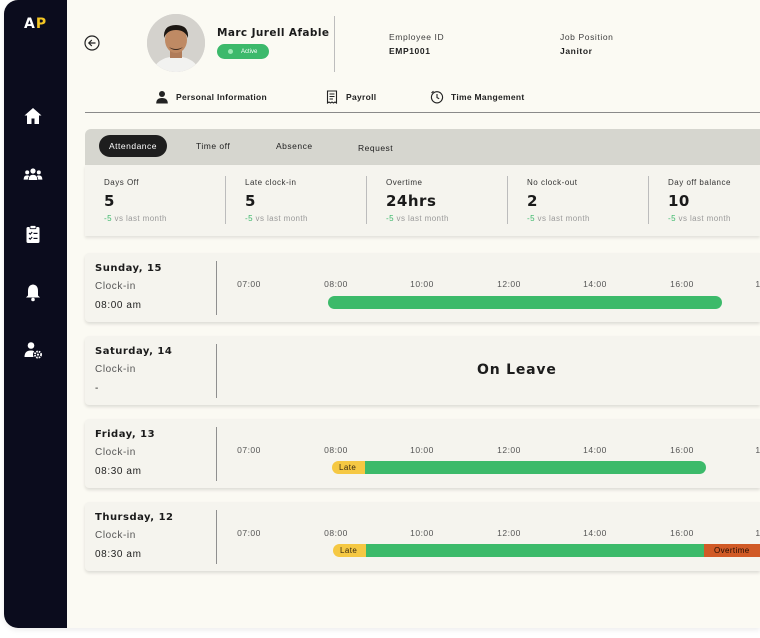 The image size is (760, 638). What do you see at coordinates (361, 97) in the screenshot?
I see `tab-payroll-label: Payroll` at bounding box center [361, 97].